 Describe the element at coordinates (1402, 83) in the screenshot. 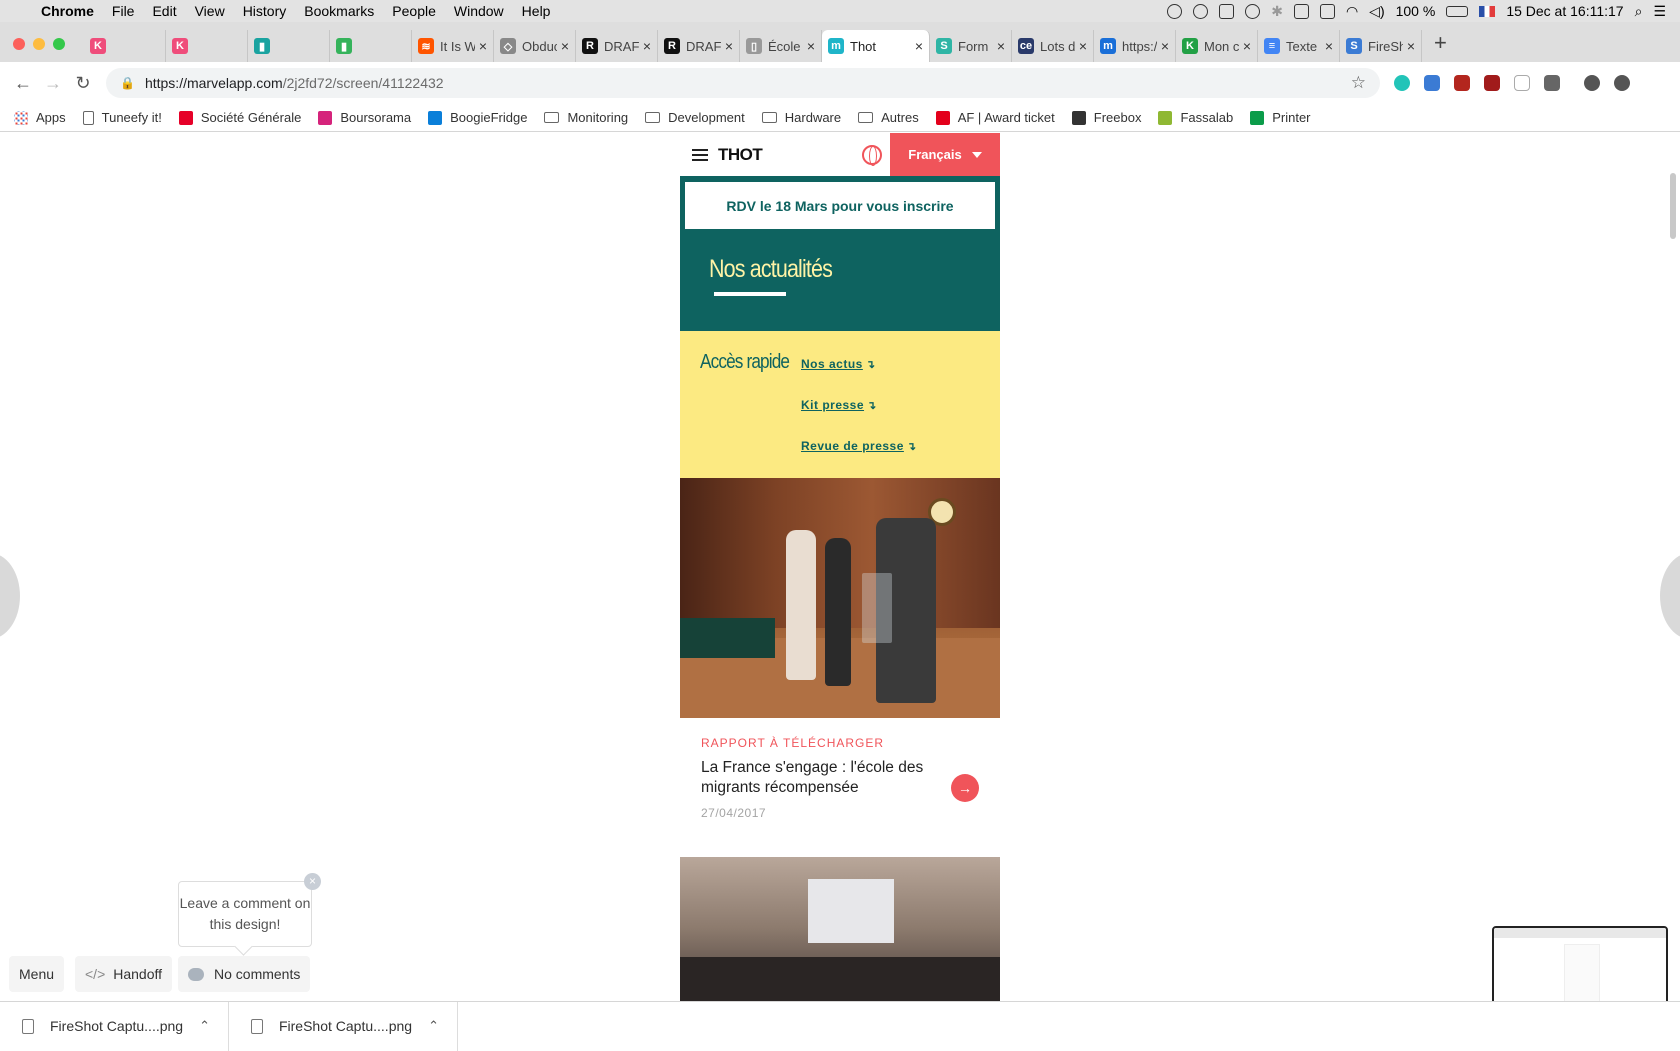

I see `marvel-extension-icon` at that location.